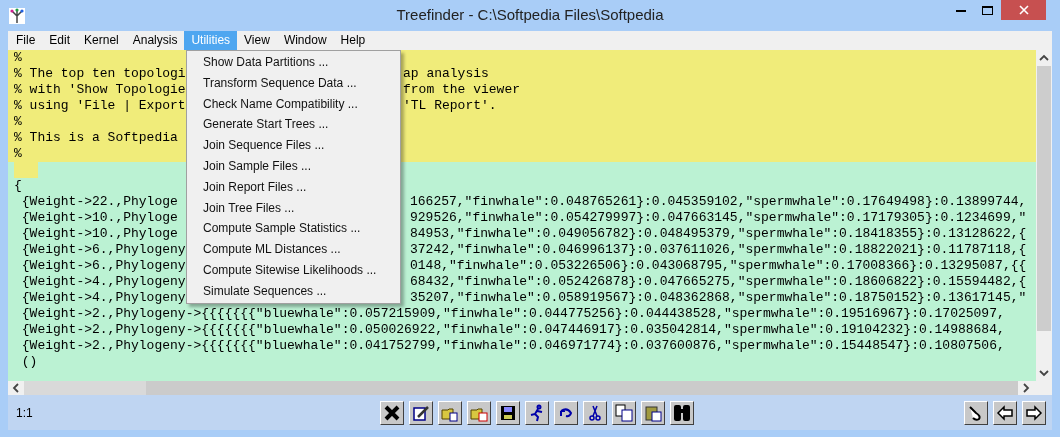 The height and width of the screenshot is (437, 1060). Describe the element at coordinates (537, 412) in the screenshot. I see `run-button` at that location.